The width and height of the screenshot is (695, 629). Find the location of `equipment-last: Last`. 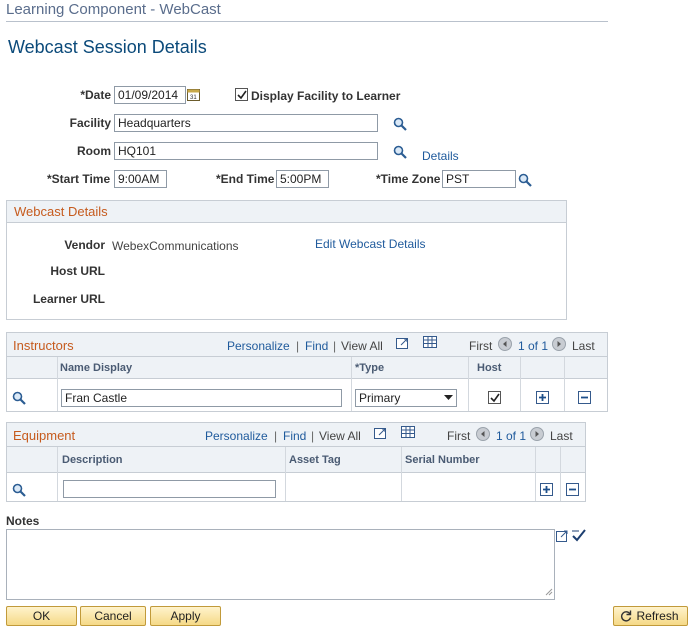

equipment-last: Last is located at coordinates (561, 436).